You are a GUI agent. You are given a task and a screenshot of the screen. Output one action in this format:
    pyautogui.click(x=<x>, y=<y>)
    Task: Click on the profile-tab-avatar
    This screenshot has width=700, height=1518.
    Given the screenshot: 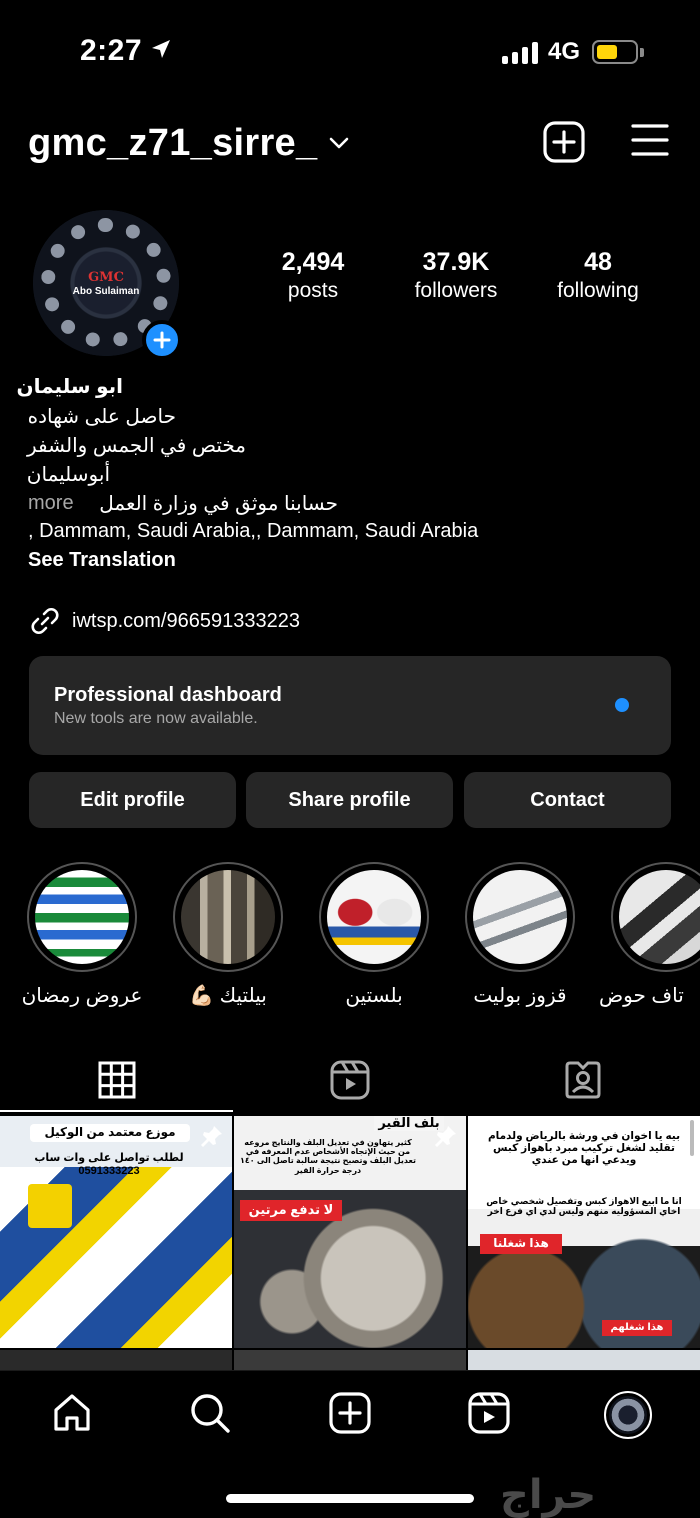 What is the action you would take?
    pyautogui.click(x=628, y=1415)
    